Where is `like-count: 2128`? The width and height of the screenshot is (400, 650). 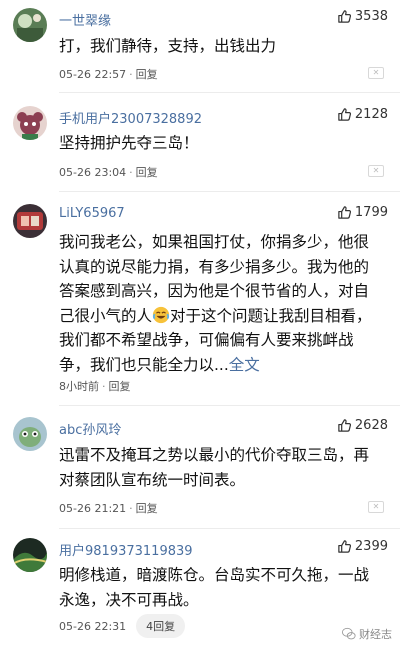
like-count: 2128 is located at coordinates (371, 114).